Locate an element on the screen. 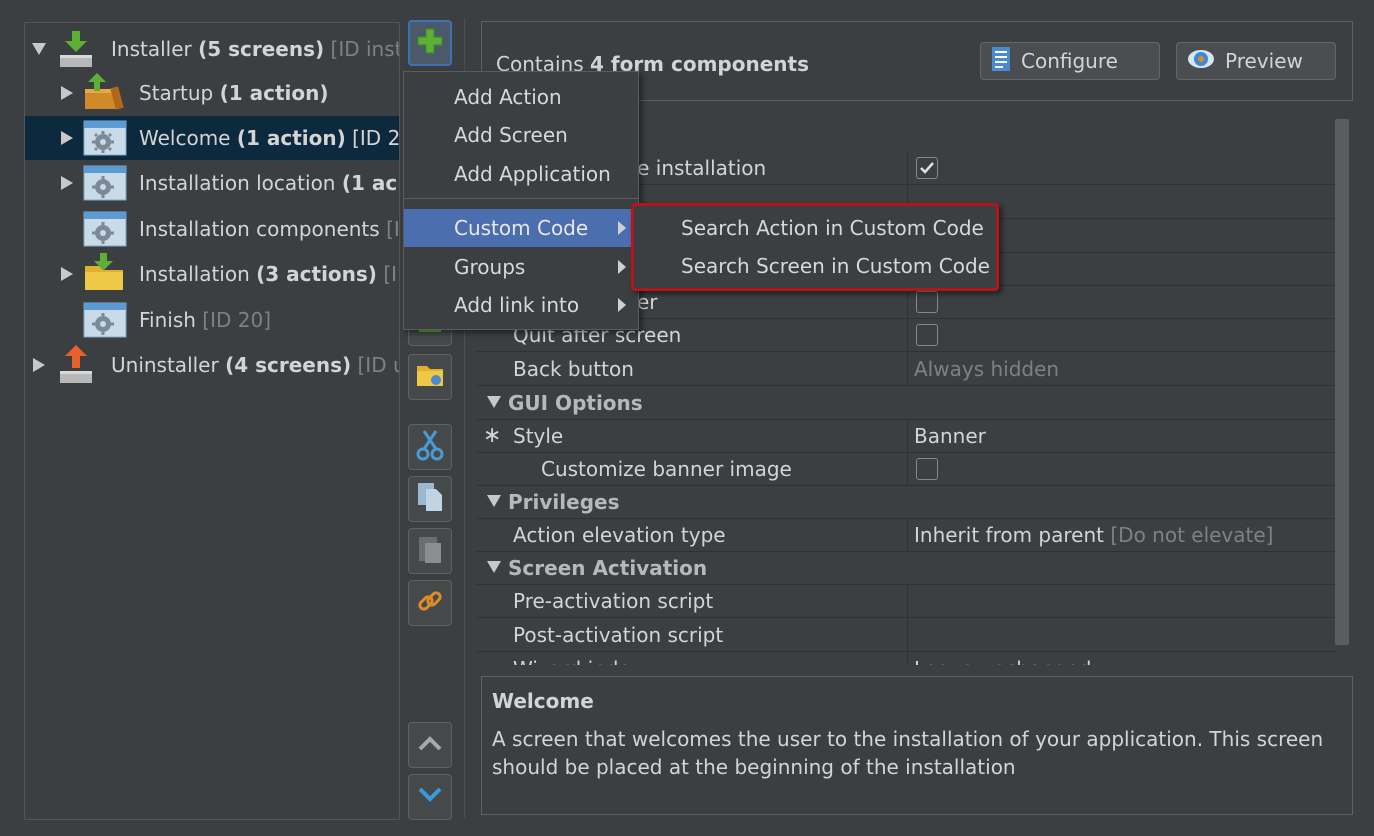 The height and width of the screenshot is (836, 1374). link-button is located at coordinates (430, 603).